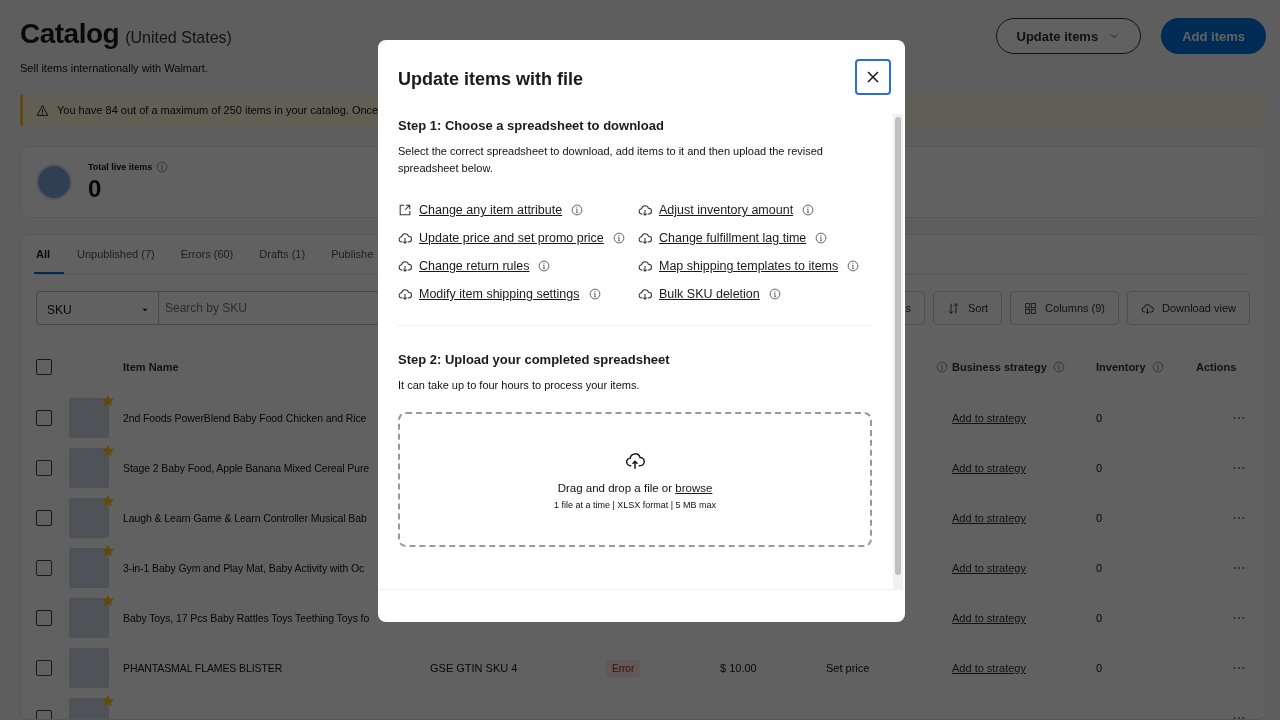  Describe the element at coordinates (49, 254) in the screenshot. I see `tab: All` at that location.